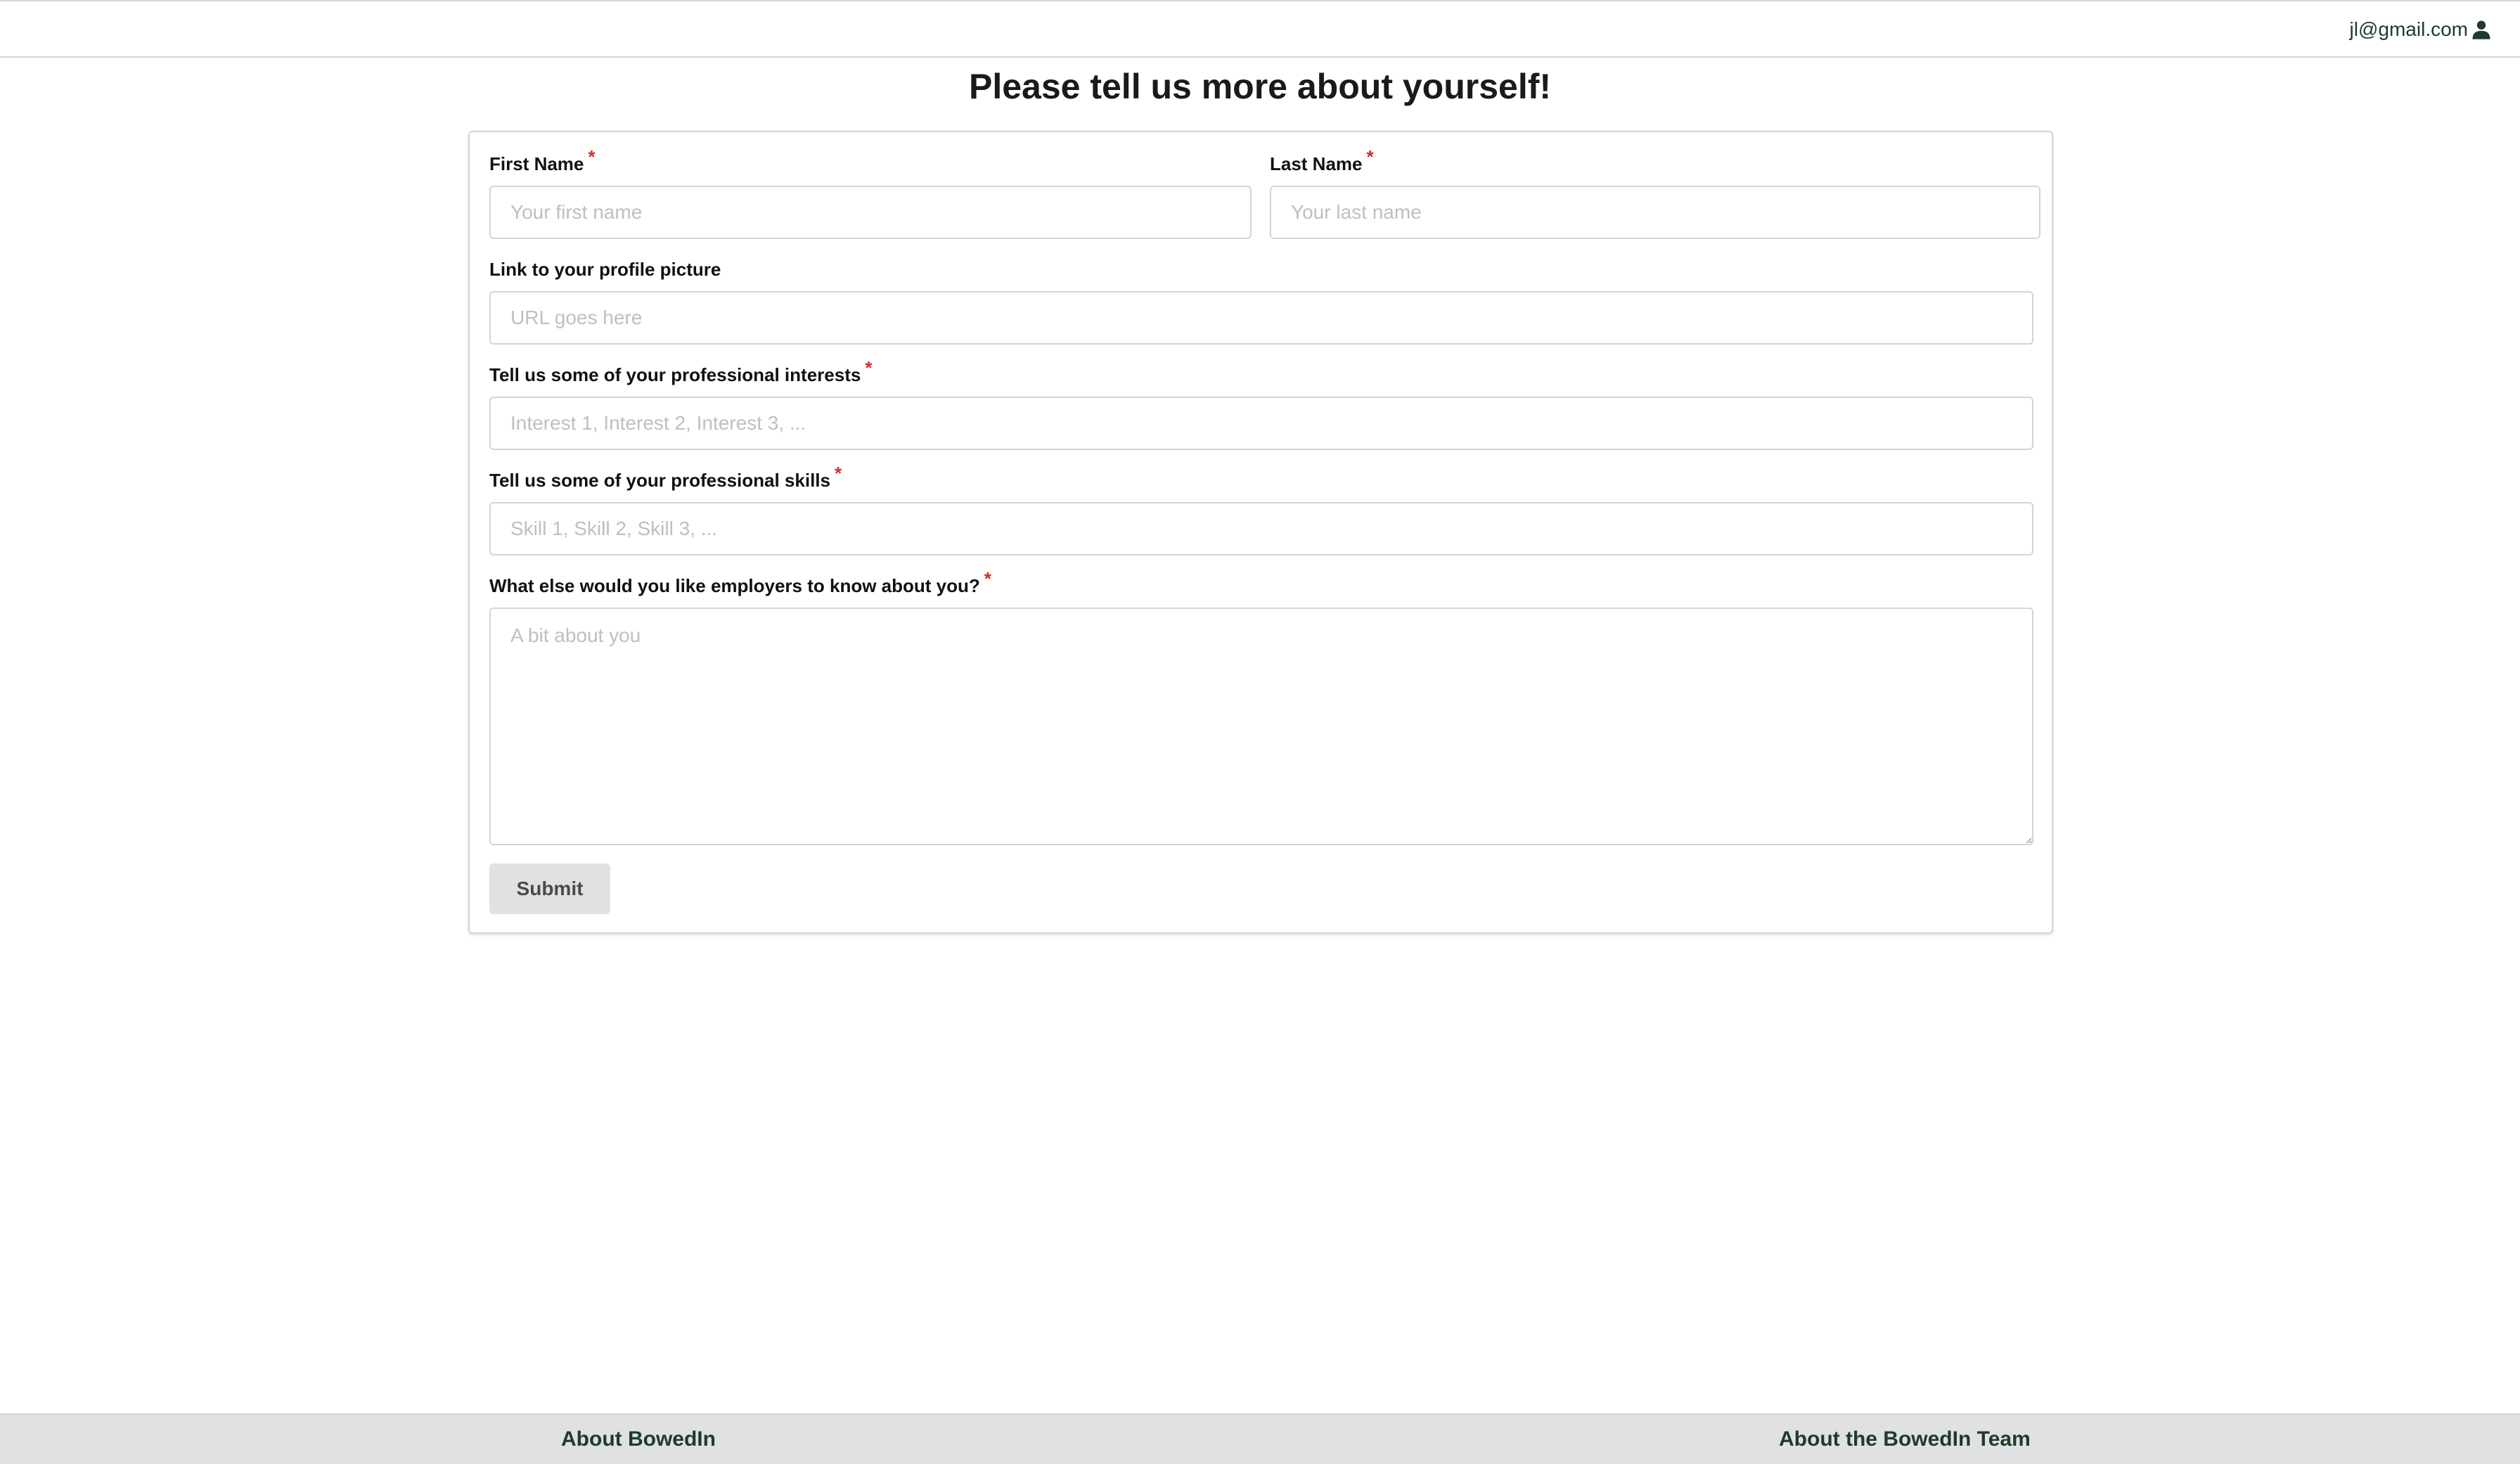  What do you see at coordinates (1655, 212) in the screenshot?
I see `last-name-input` at bounding box center [1655, 212].